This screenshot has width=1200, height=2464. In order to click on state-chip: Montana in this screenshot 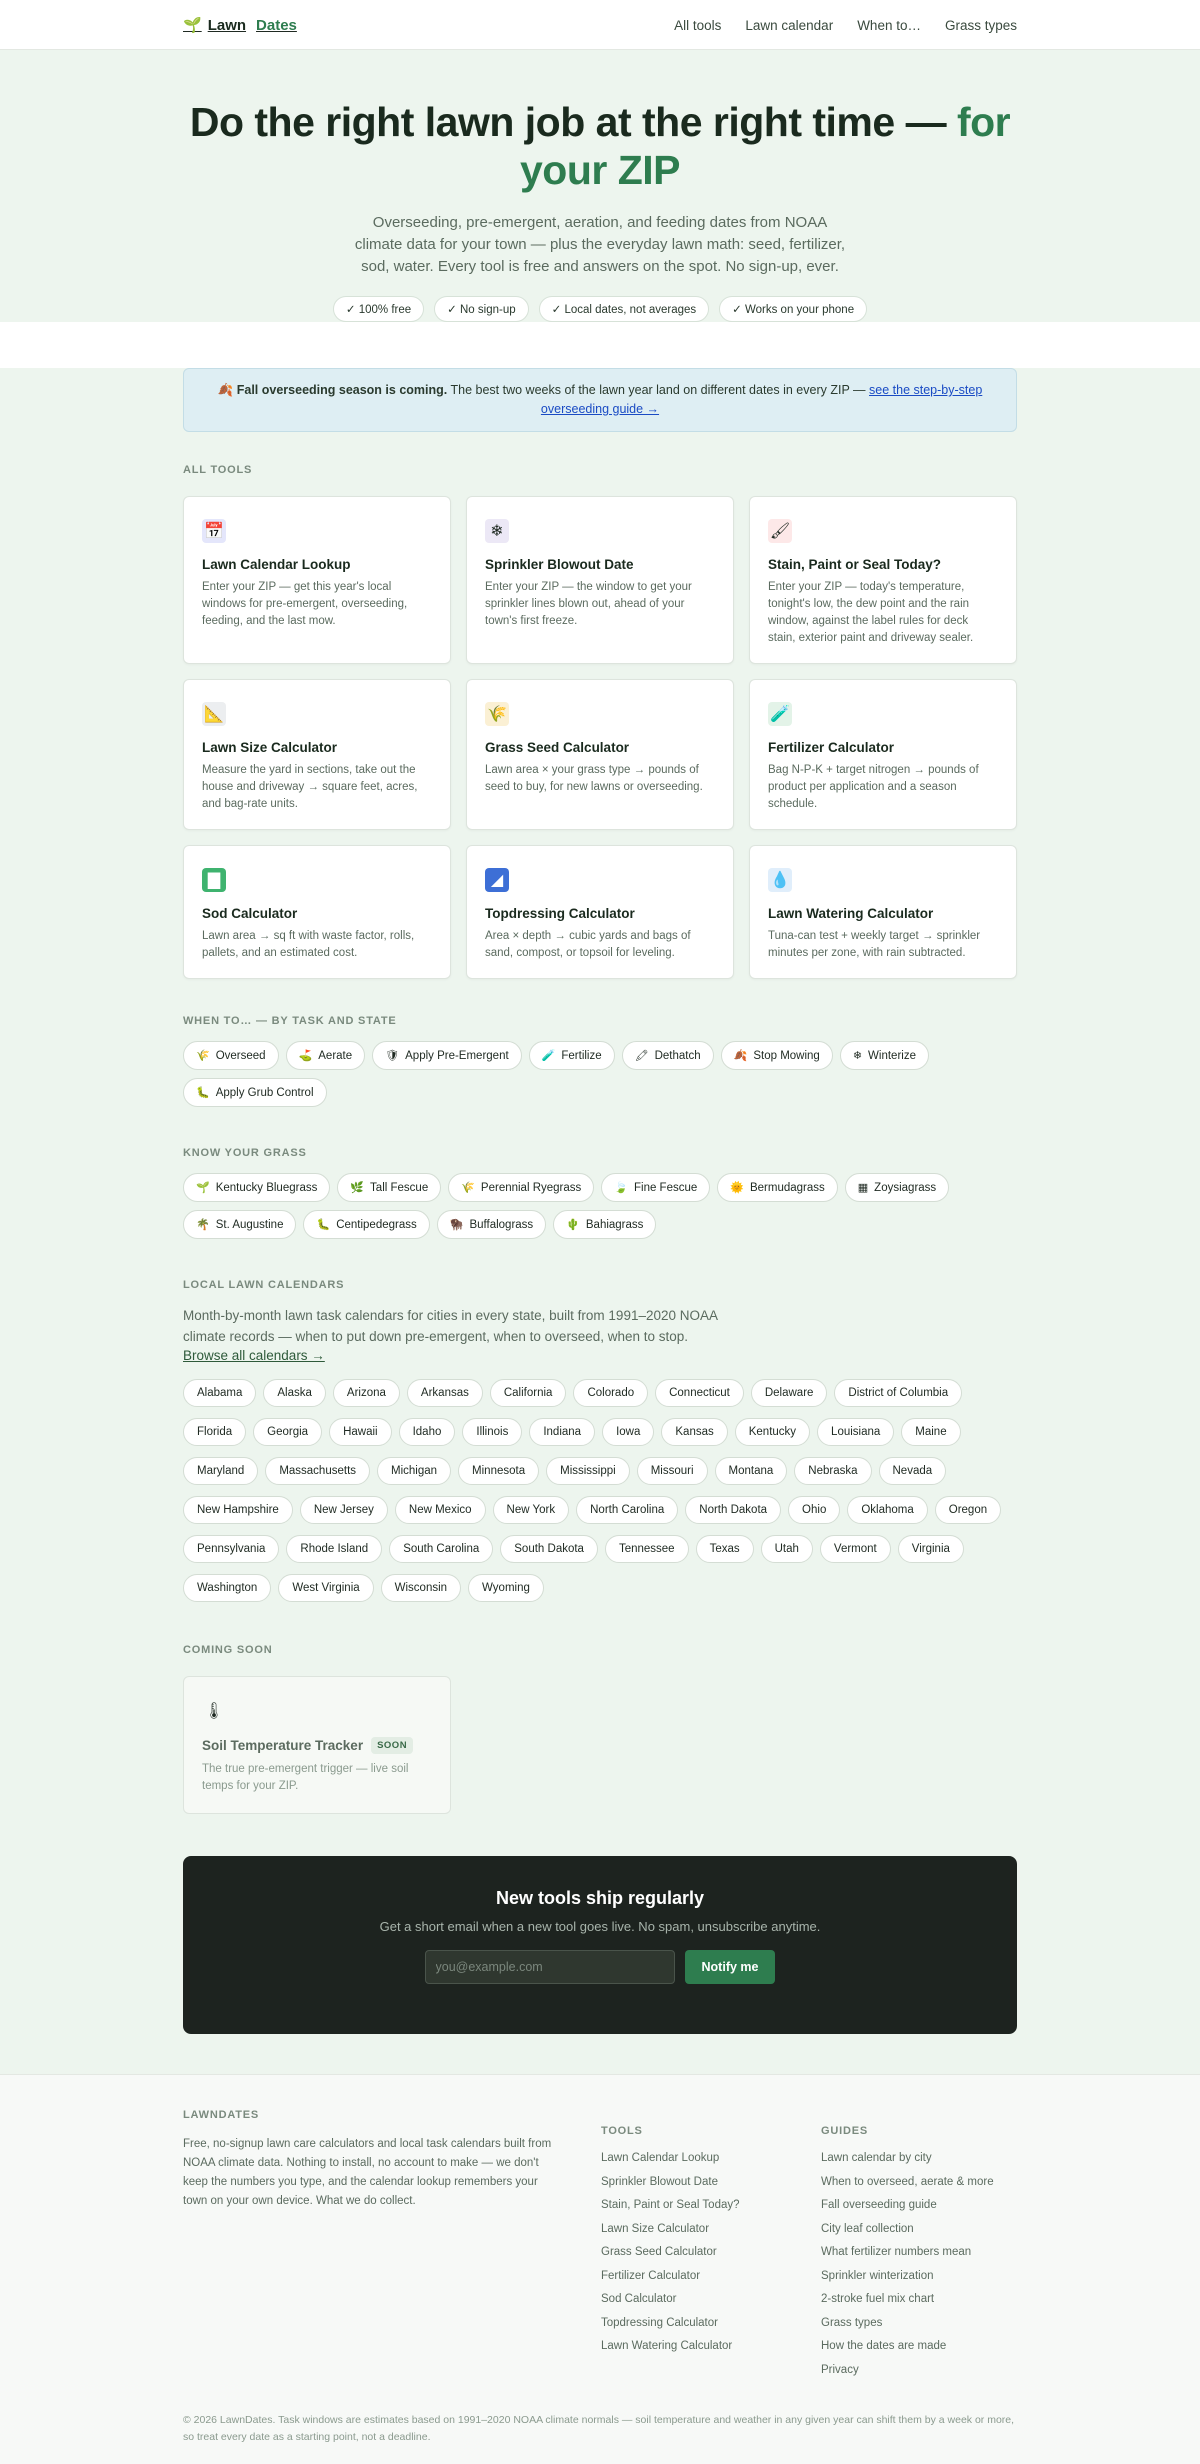, I will do `click(751, 1471)`.